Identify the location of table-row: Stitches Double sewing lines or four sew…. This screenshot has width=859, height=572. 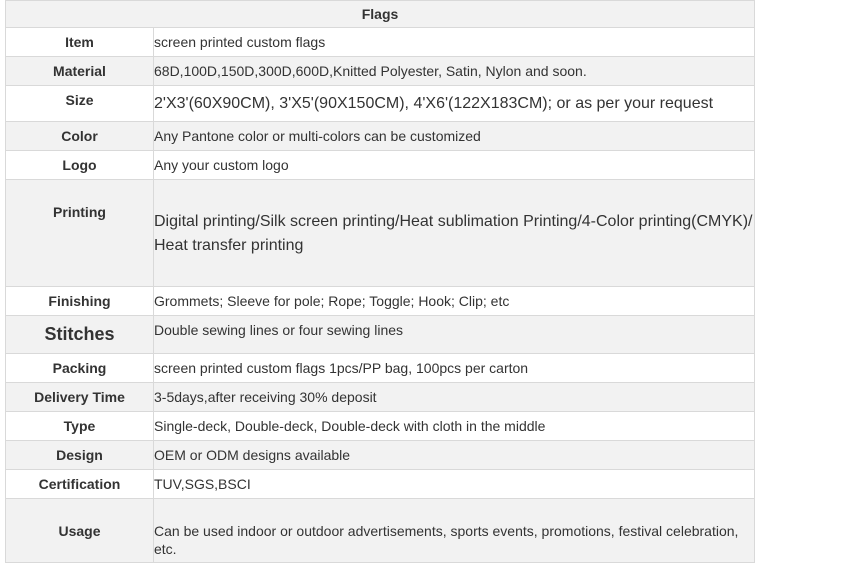
(380, 334).